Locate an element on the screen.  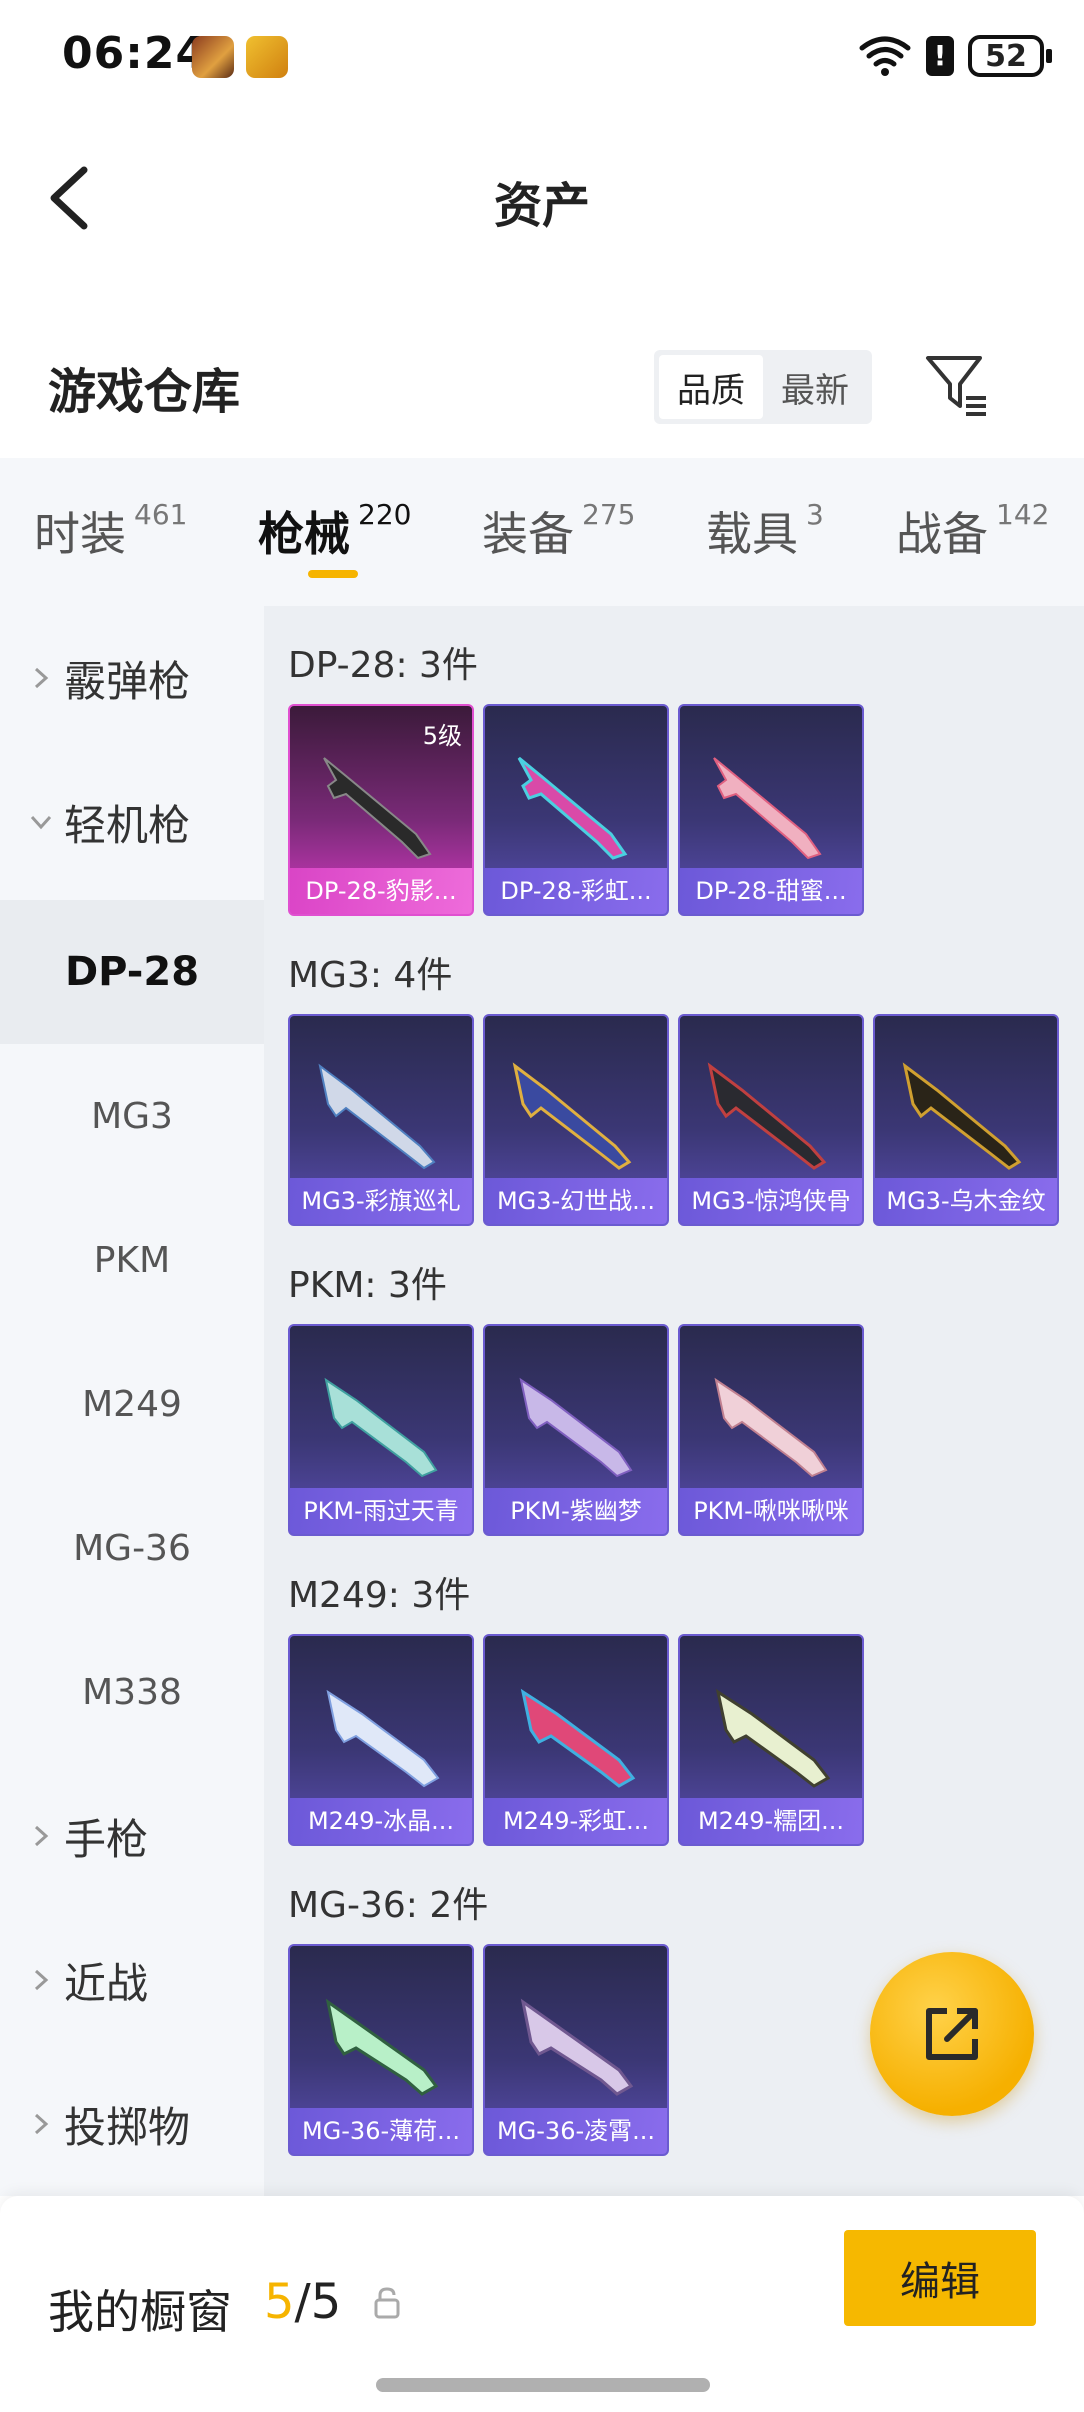
sidebar-item-label: 近战 is located at coordinates (106, 1983).